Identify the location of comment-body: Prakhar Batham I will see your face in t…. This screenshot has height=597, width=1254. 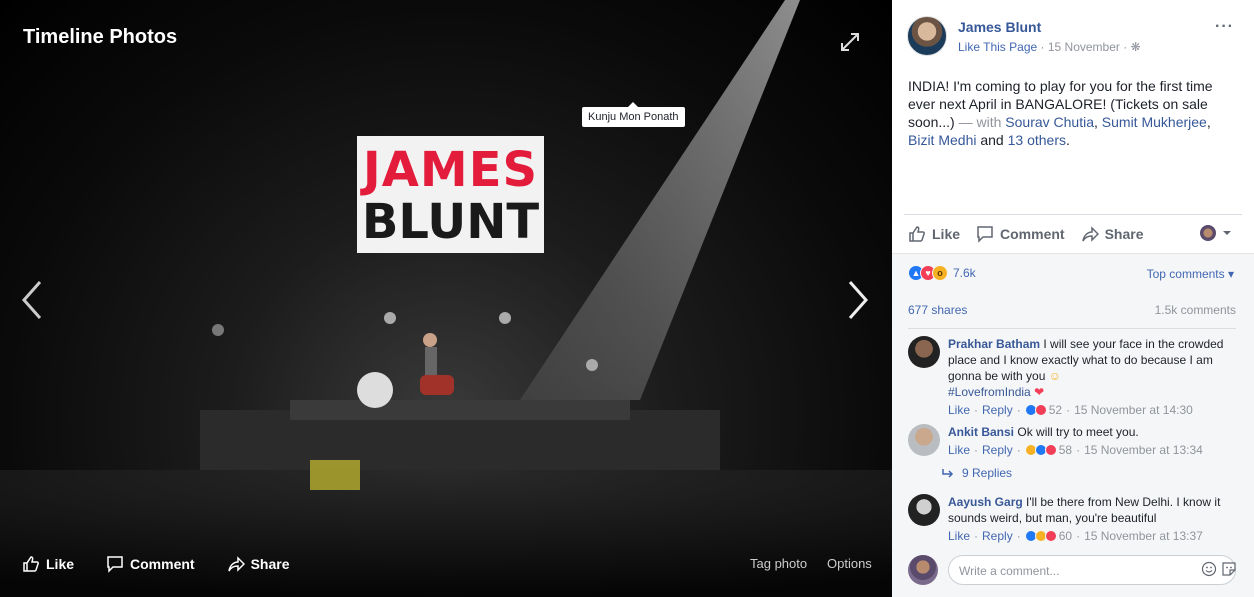
(1093, 377).